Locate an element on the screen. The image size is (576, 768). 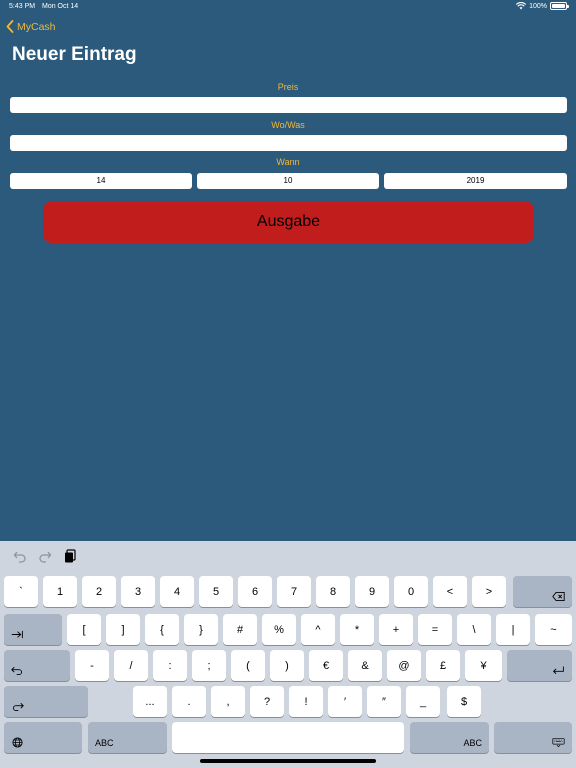
status-bar: 5:43 PM Mon Oct 14 100% is located at coordinates (288, 7).